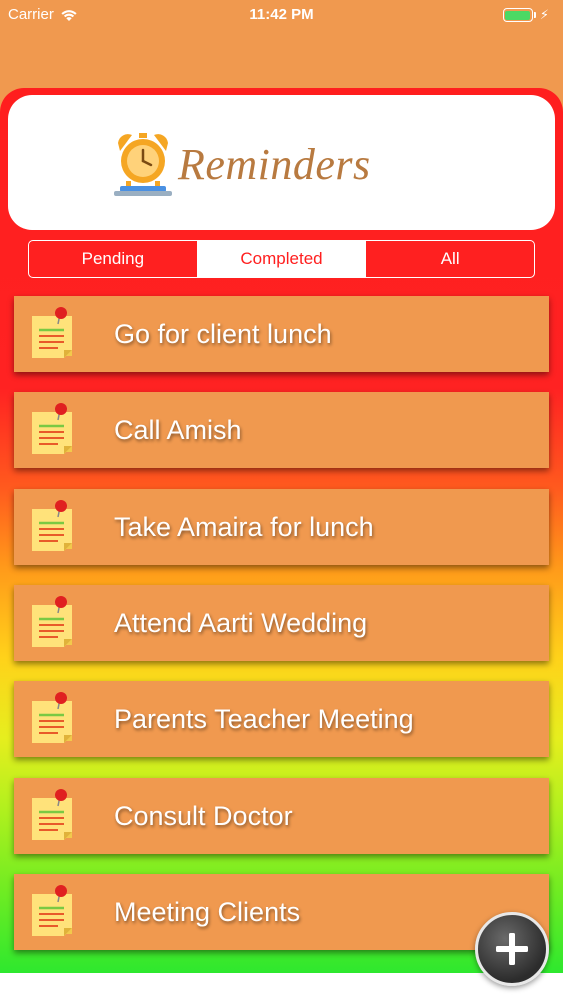 This screenshot has height=1000, width=563. Describe the element at coordinates (223, 333) in the screenshot. I see `reminder-title: Go for client lunch` at that location.